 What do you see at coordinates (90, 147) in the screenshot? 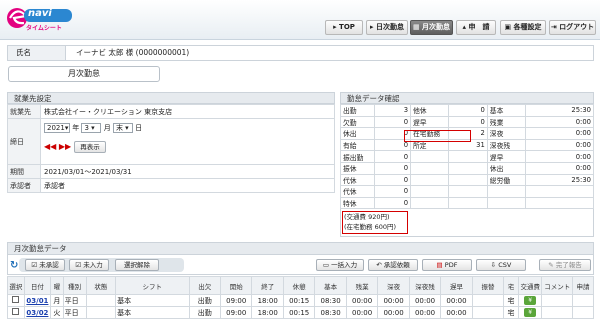
I see `reshow-button: 再表示` at bounding box center [90, 147].